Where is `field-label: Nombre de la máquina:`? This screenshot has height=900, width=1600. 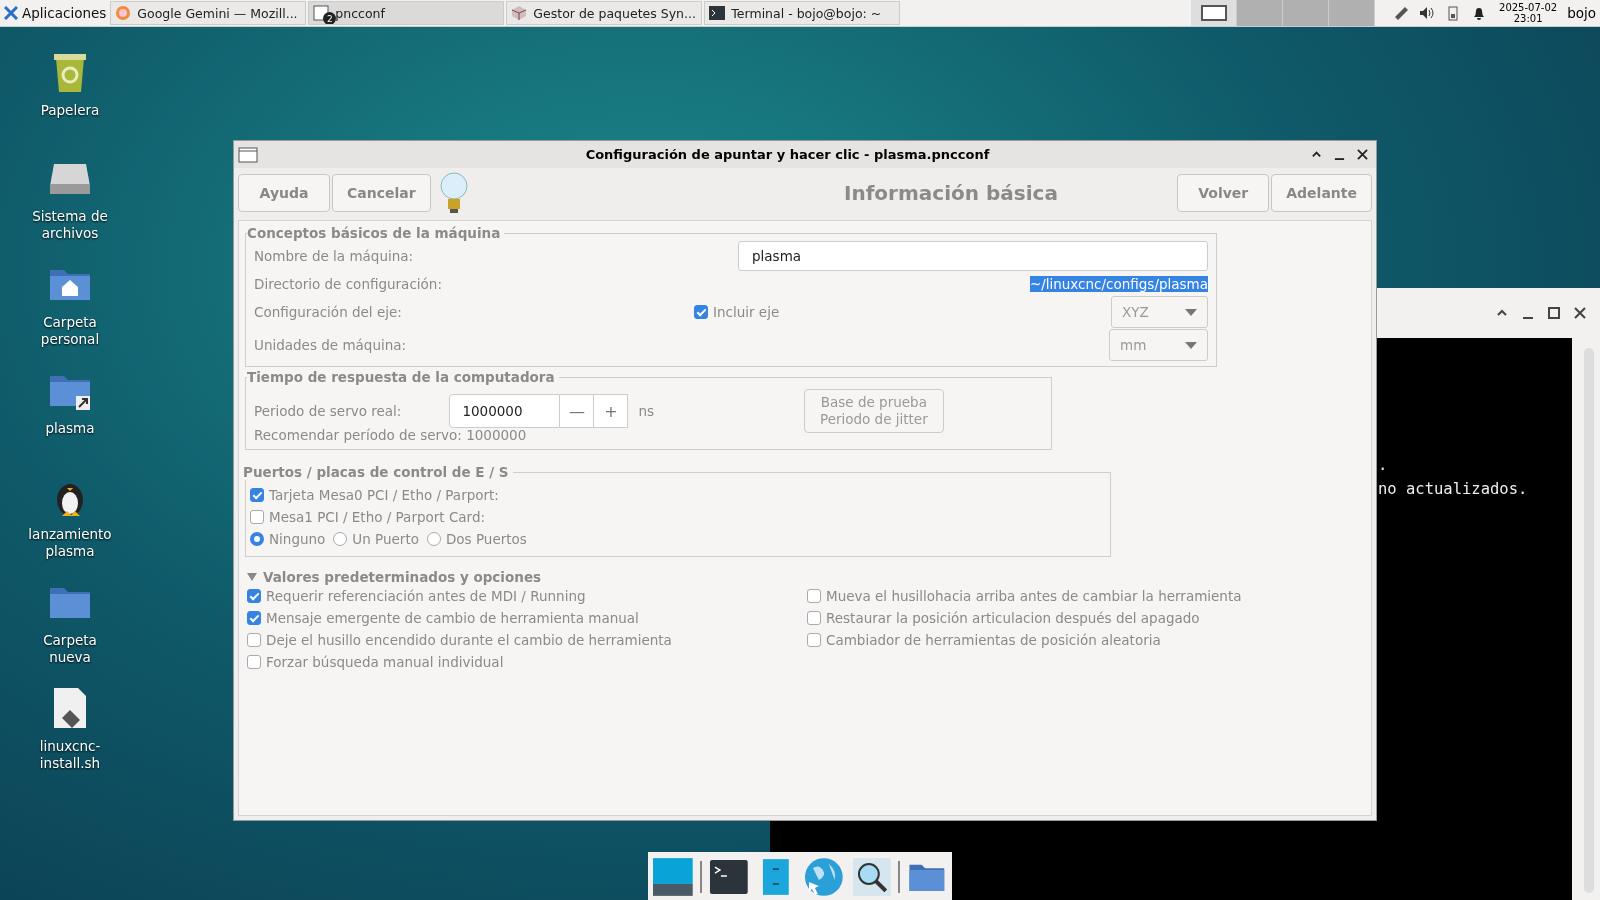 field-label: Nombre de la máquina: is located at coordinates (334, 256).